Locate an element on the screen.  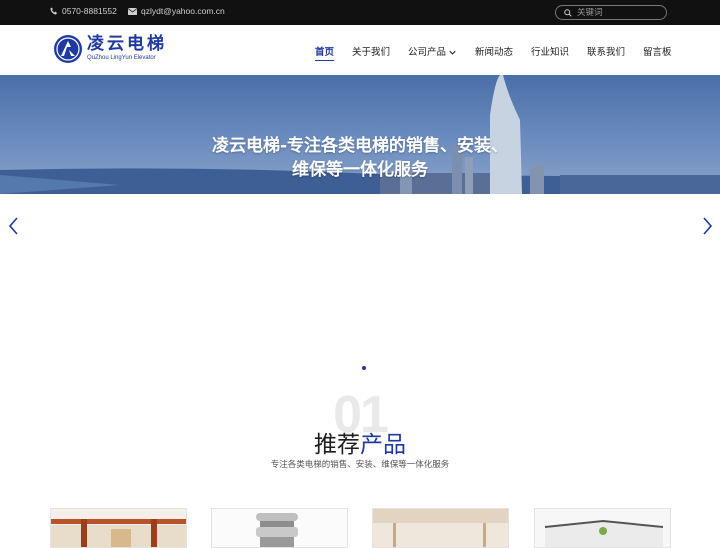
nav-item-contact: 联系我们 is located at coordinates (606, 52).